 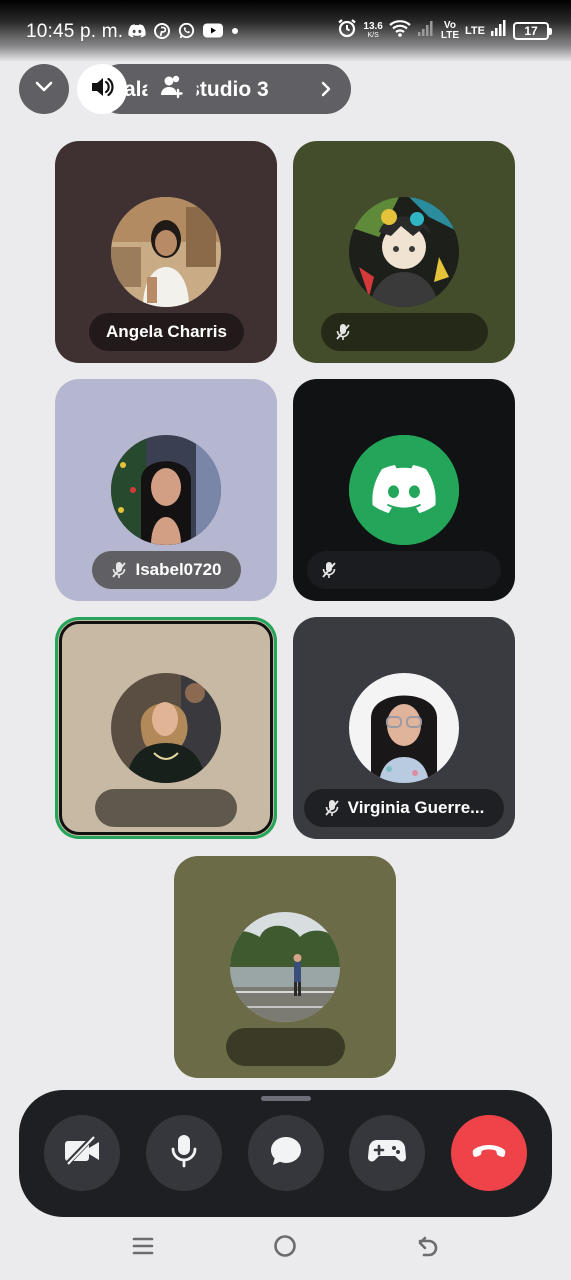 I want to click on chevron-down-icon, so click(x=44, y=89).